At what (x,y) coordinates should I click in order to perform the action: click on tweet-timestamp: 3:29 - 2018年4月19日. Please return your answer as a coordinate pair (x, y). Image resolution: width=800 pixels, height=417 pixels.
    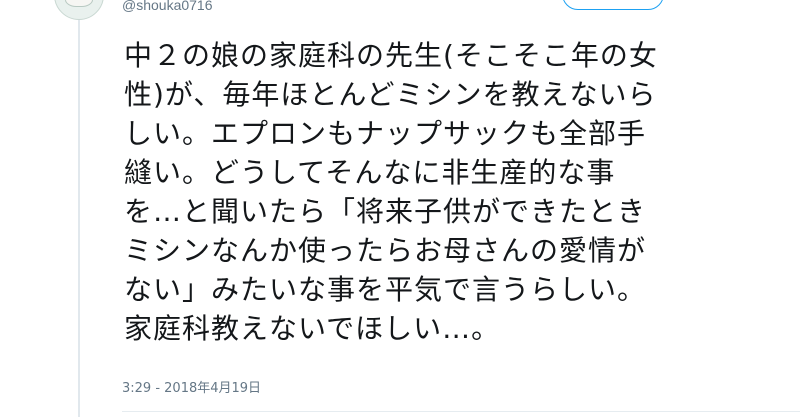
    Looking at the image, I should click on (191, 386).